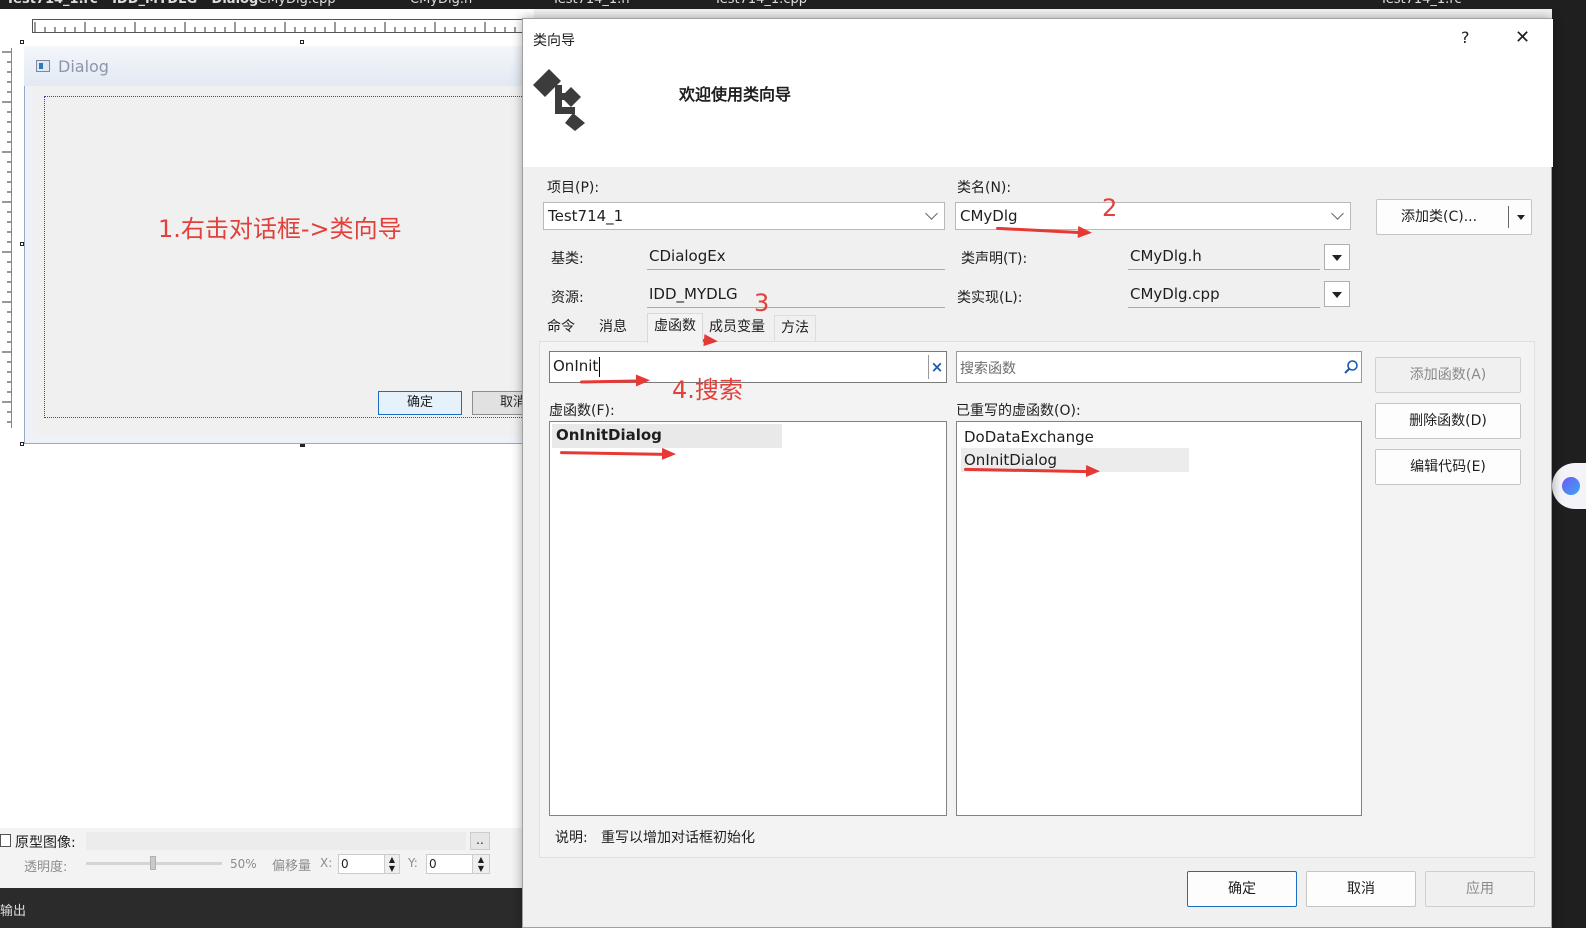  What do you see at coordinates (420, 403) in the screenshot?
I see `preview-ok-button: 确定` at bounding box center [420, 403].